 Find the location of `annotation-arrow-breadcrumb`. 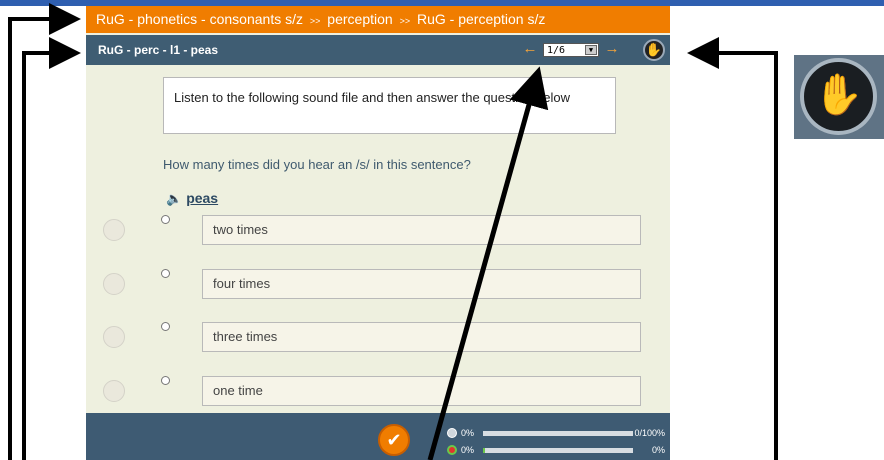

annotation-arrow-breadcrumb is located at coordinates (44, 231).